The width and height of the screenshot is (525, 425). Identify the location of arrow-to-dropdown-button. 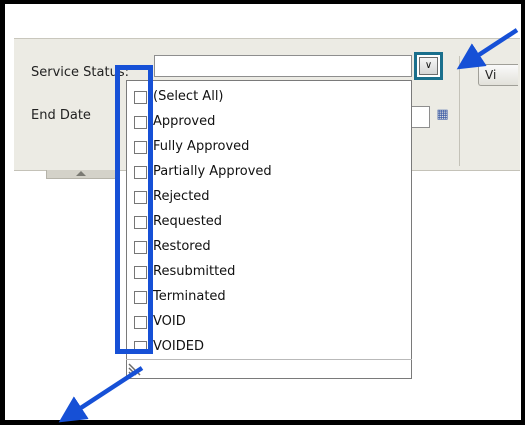
(487, 49).